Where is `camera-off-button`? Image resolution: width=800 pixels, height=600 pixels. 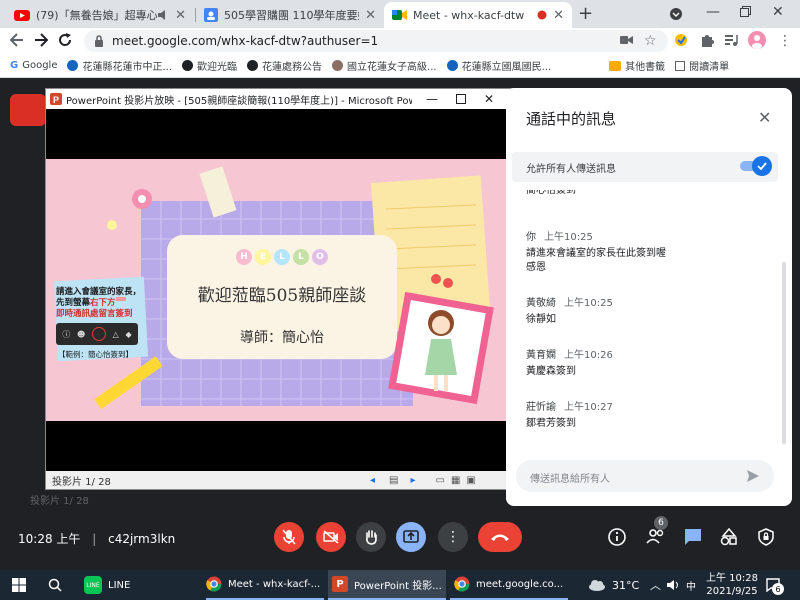 camera-off-button is located at coordinates (331, 537).